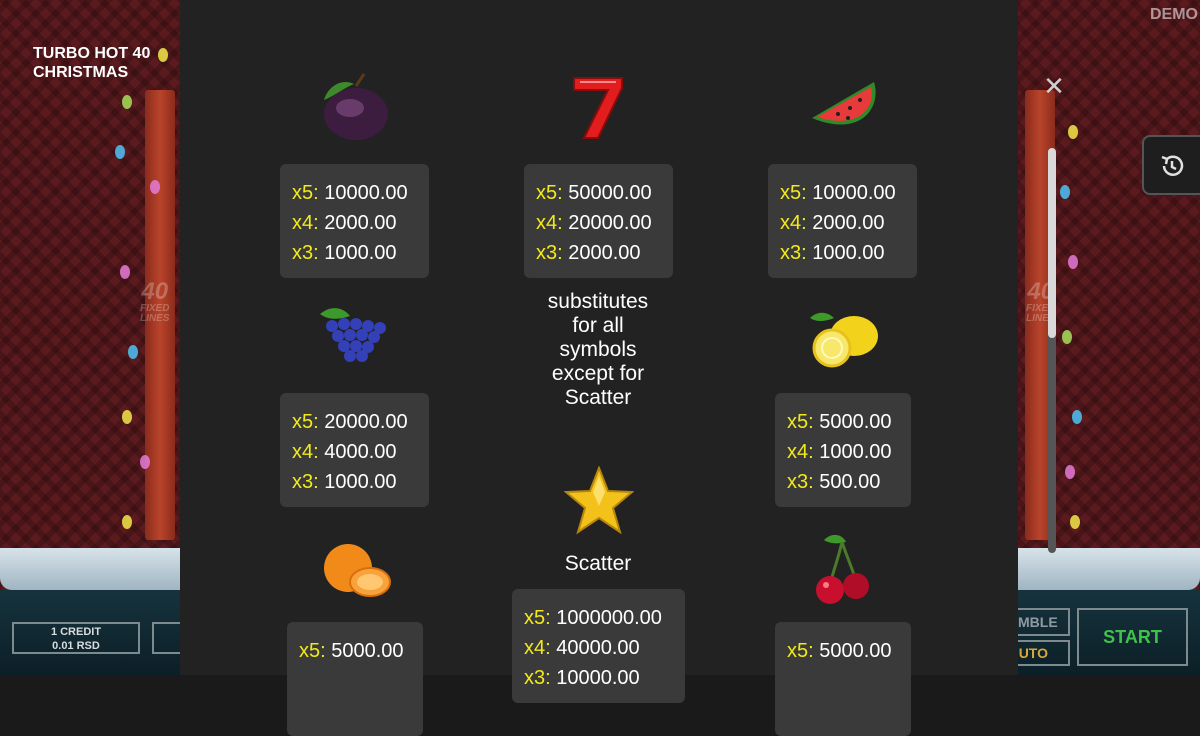  I want to click on watermelon-payouts: x5: 10000.00 x4: 2000.00 x3: 1000.00, so click(842, 221).